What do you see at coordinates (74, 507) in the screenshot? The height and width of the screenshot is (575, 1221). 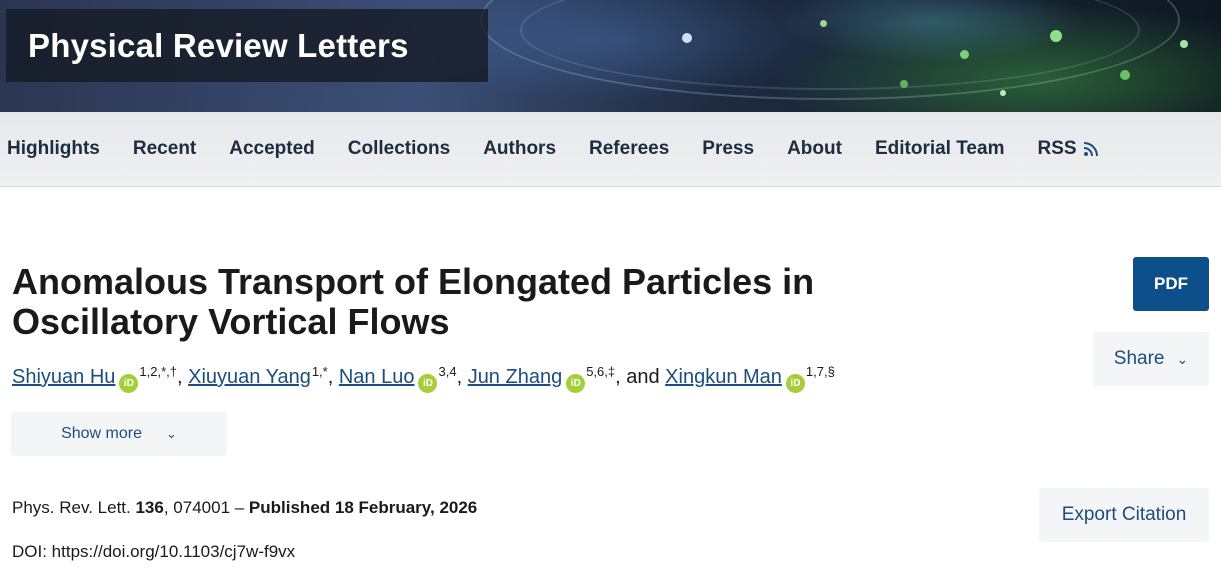 I see `citation-journal: Phys. Rev. Lett.` at bounding box center [74, 507].